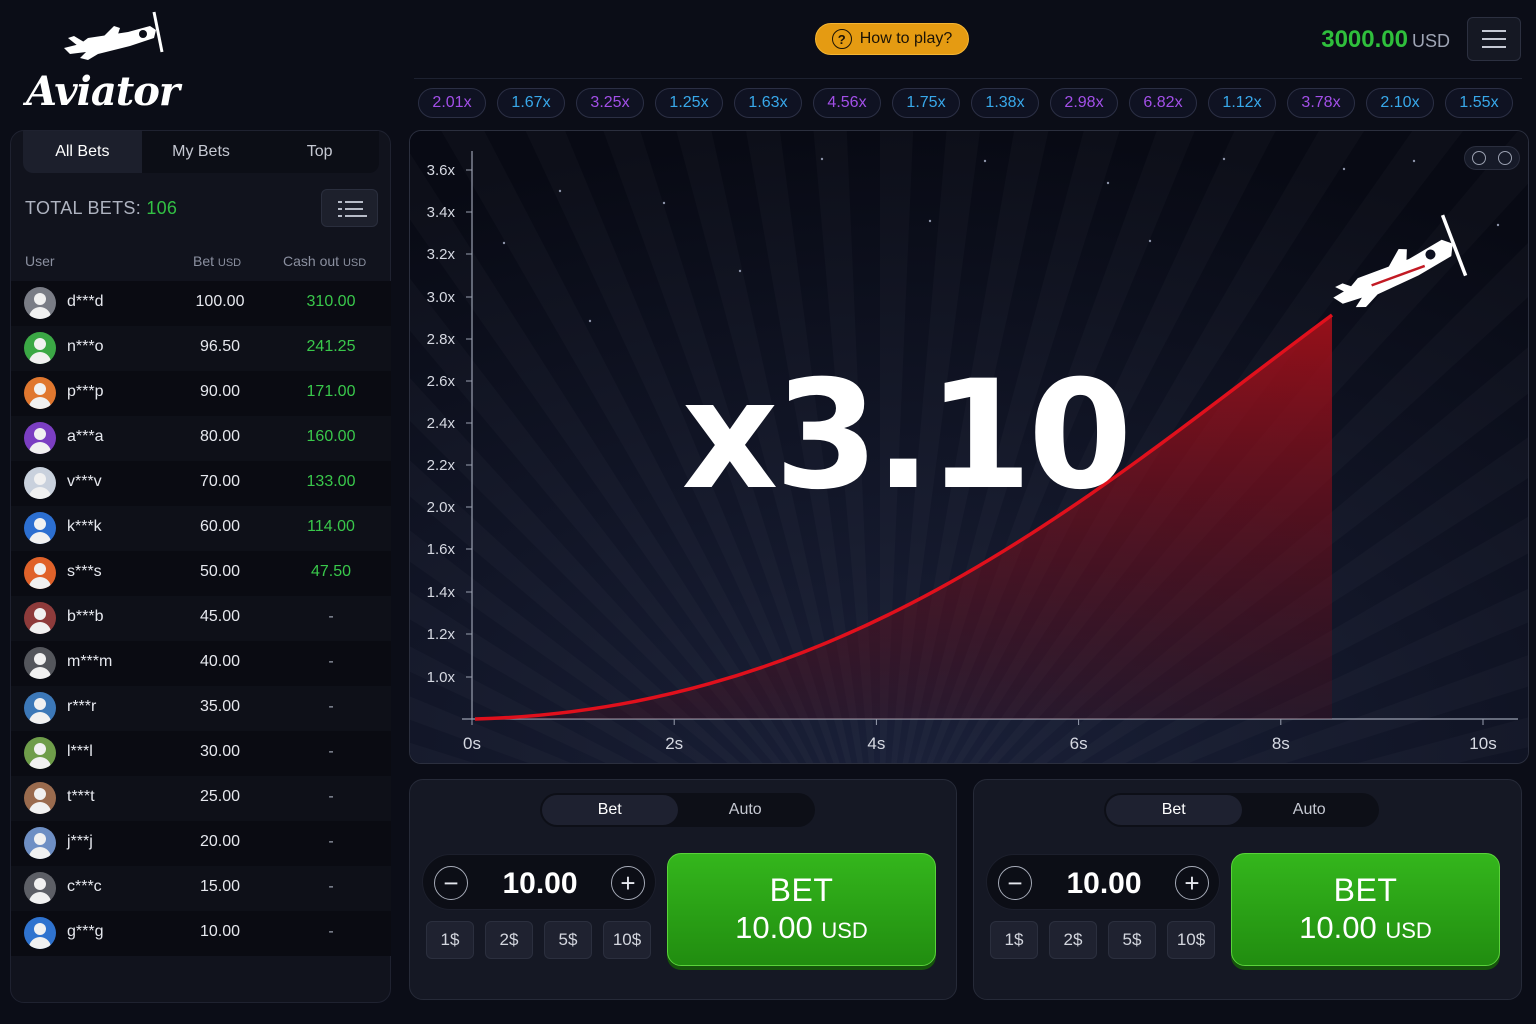 The height and width of the screenshot is (1024, 1536). What do you see at coordinates (103, 91) in the screenshot?
I see `logo-text: Aviator` at bounding box center [103, 91].